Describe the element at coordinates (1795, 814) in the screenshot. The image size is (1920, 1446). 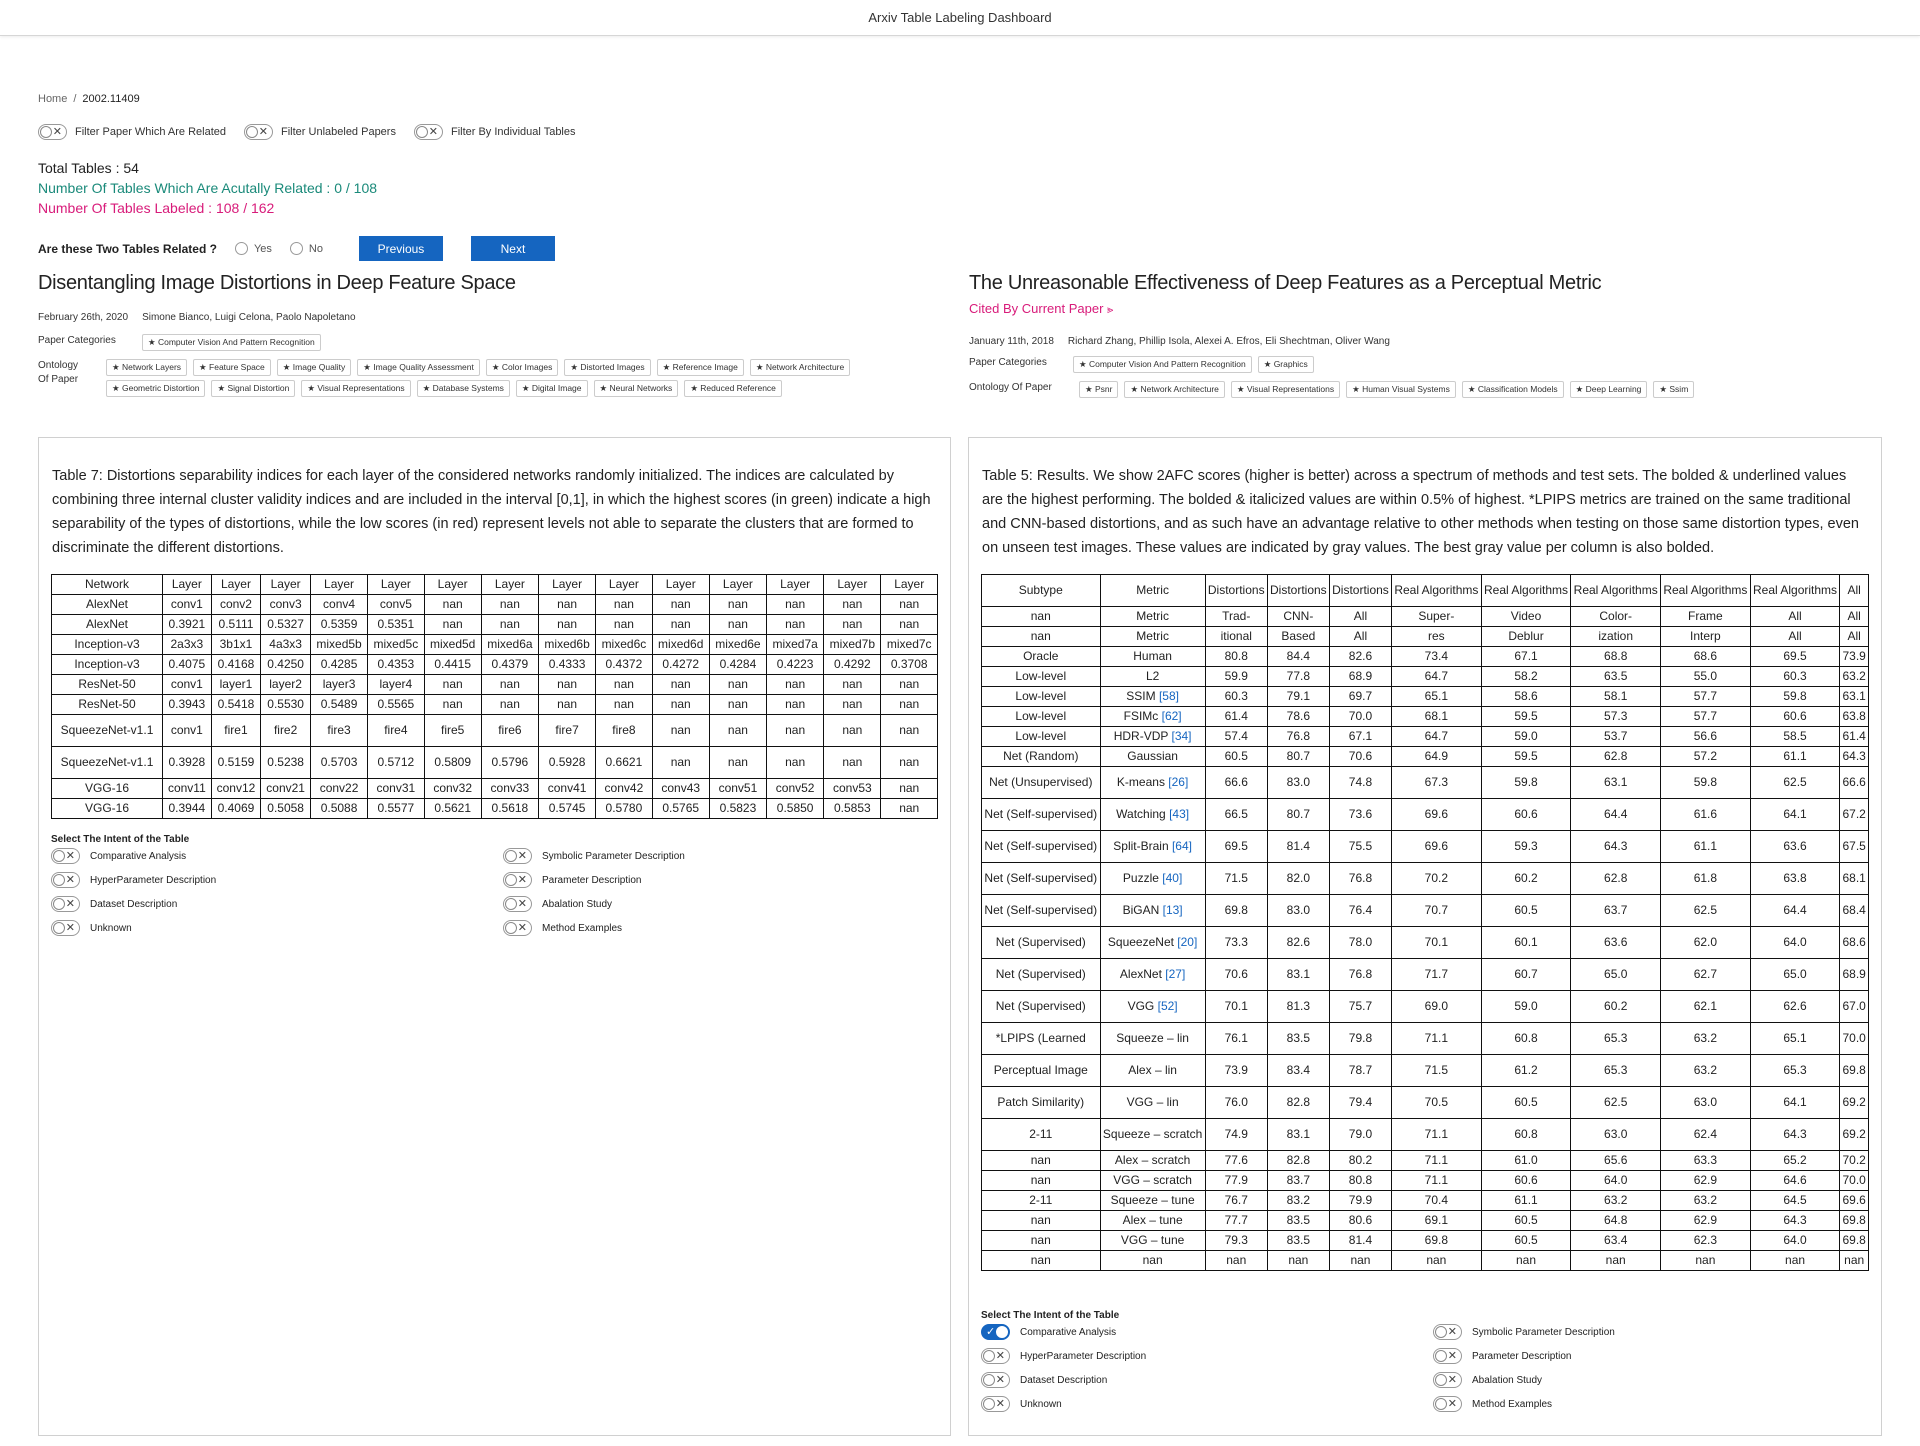
I see `table-cell: 64.1` at that location.